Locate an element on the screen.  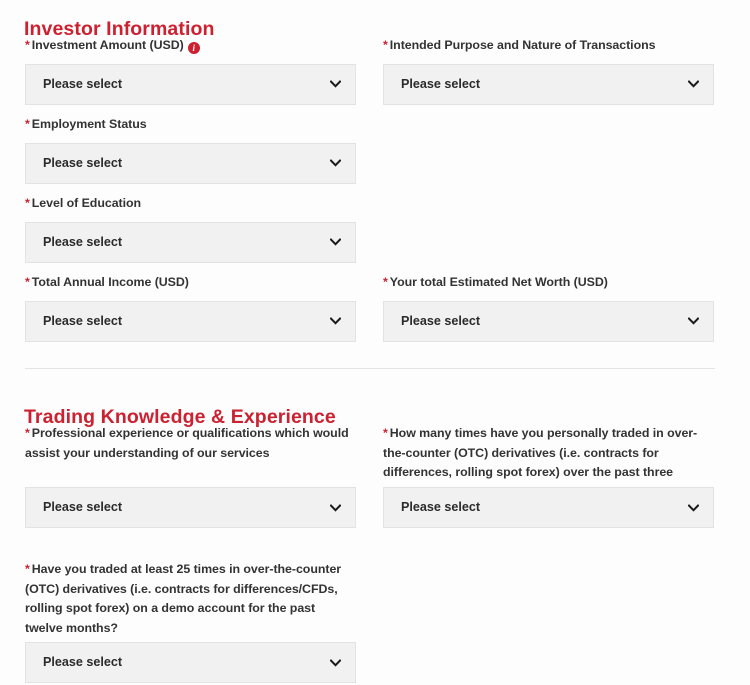
select-level-of-education: Please select is located at coordinates (190, 242).